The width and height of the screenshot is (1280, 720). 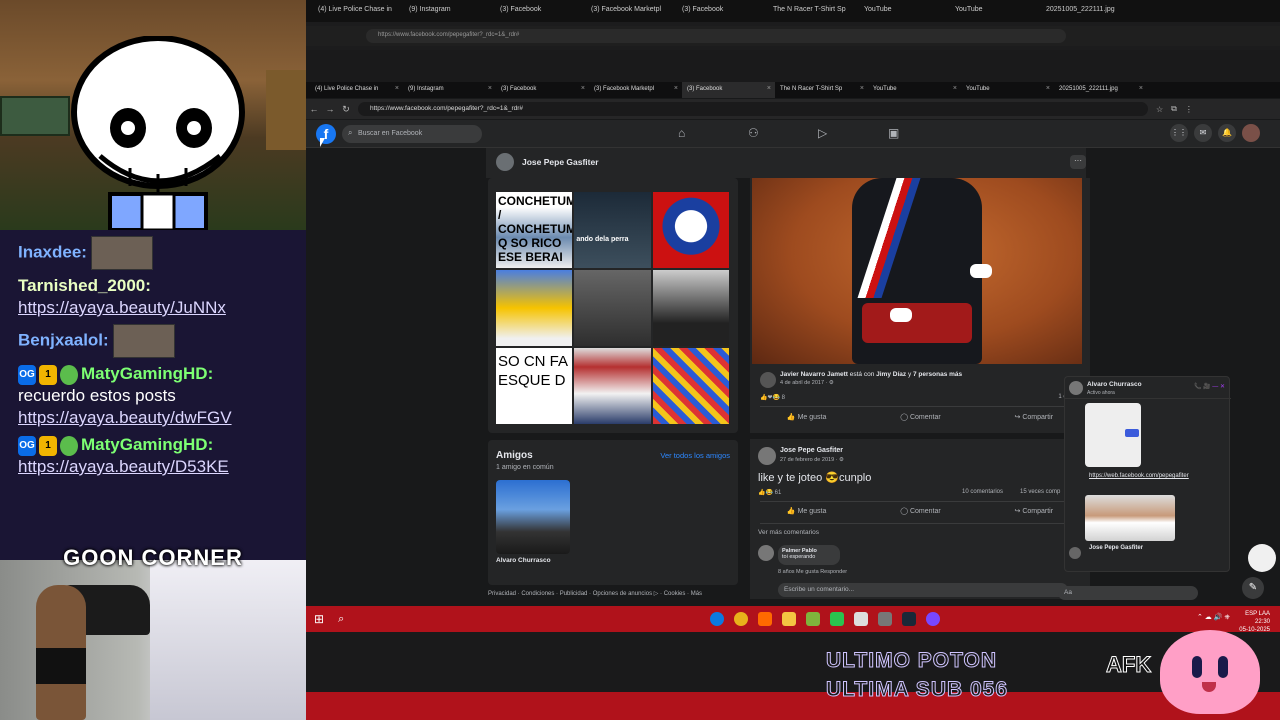 What do you see at coordinates (1113, 435) in the screenshot?
I see `chat-screenshot-image` at bounding box center [1113, 435].